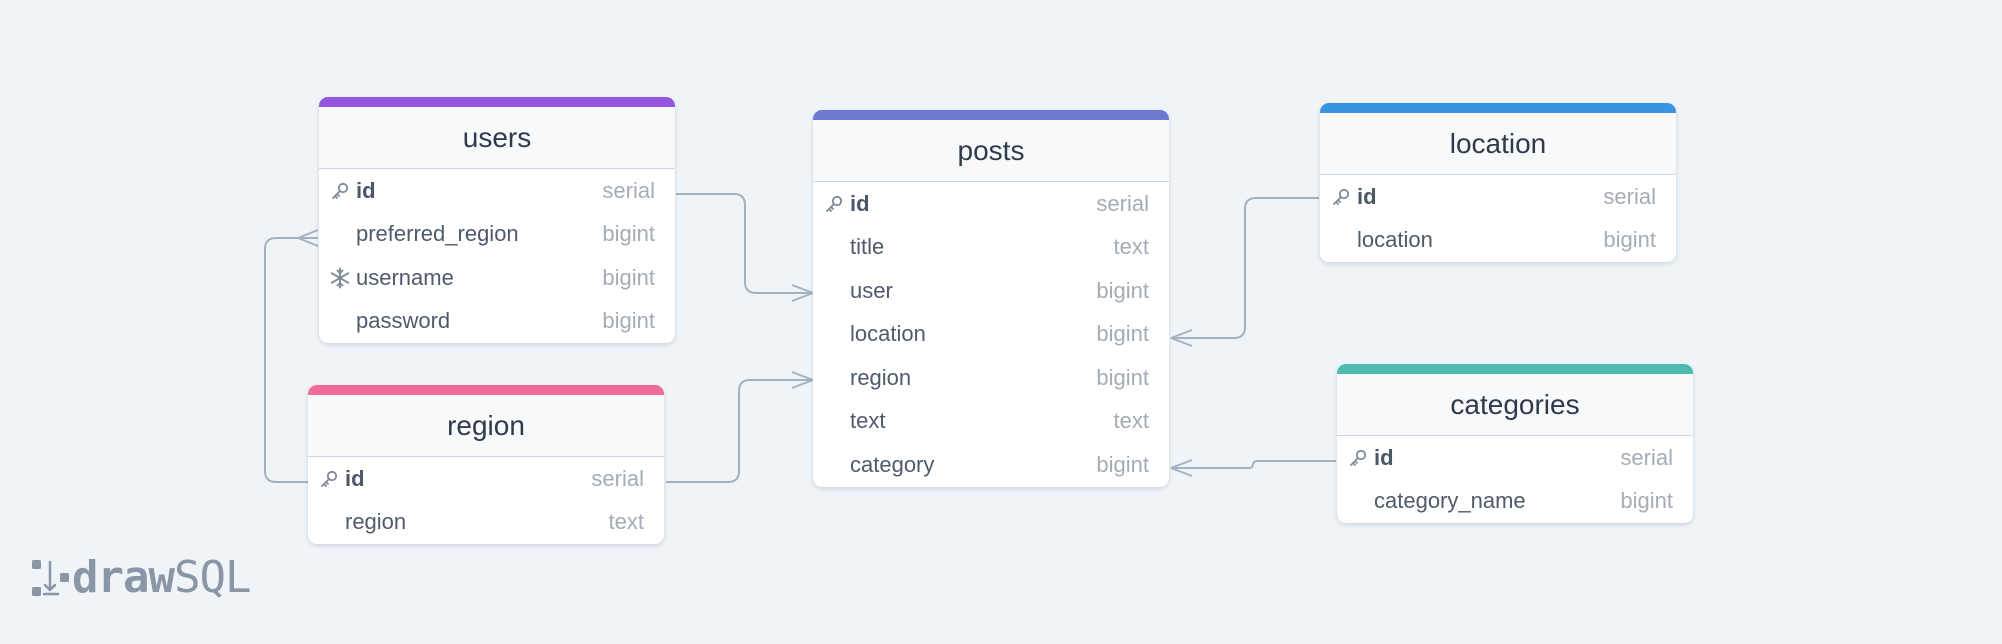  Describe the element at coordinates (212, 577) in the screenshot. I see `logo-text-sql: SQL` at that location.